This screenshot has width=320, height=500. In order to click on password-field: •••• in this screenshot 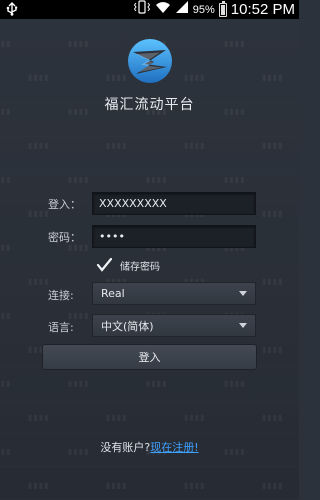, I will do `click(174, 236)`.